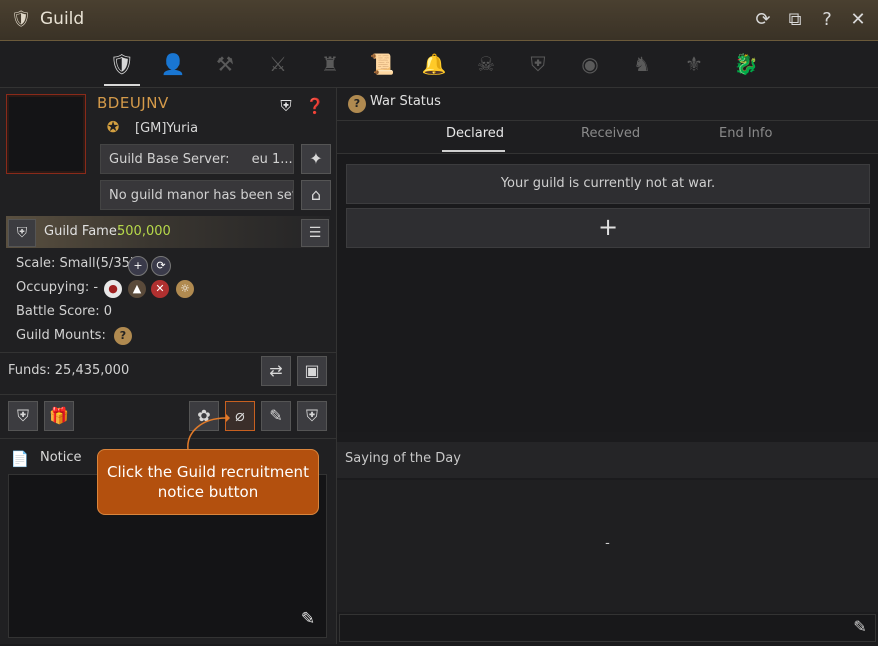  Describe the element at coordinates (208, 432) in the screenshot. I see `tooltip-pointer-line` at that location.